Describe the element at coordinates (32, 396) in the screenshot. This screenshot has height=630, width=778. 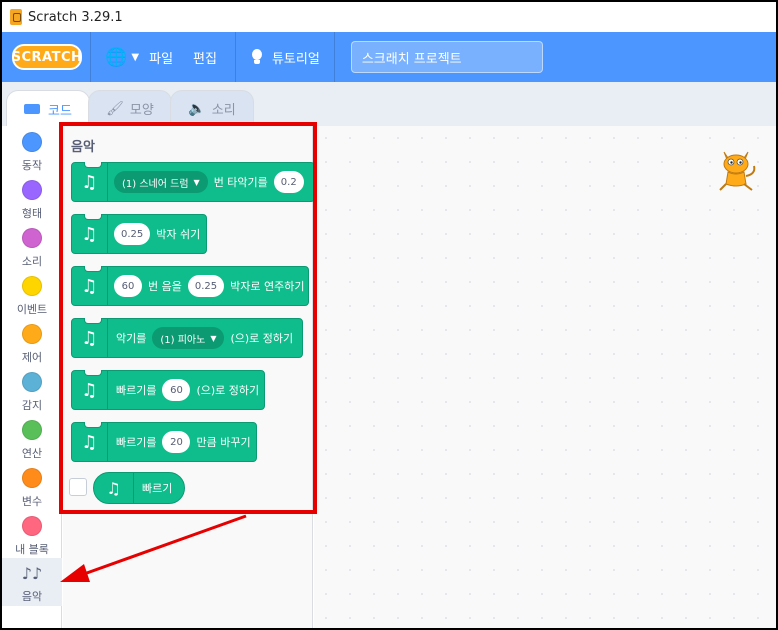
I see `category-sensing: 감지` at that location.